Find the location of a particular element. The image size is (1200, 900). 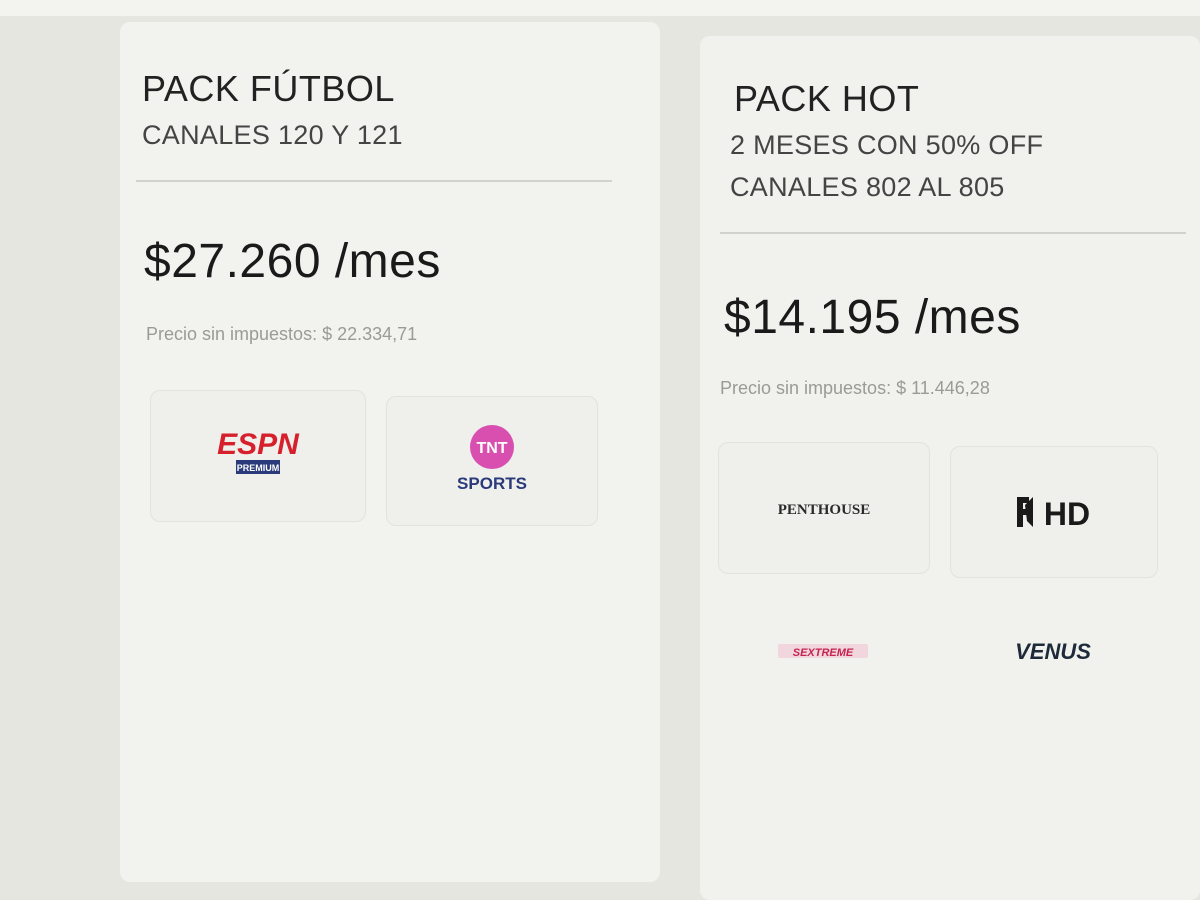

pack-subtitle-line-1: 2 MESES CON 50% OFF is located at coordinates (887, 145).